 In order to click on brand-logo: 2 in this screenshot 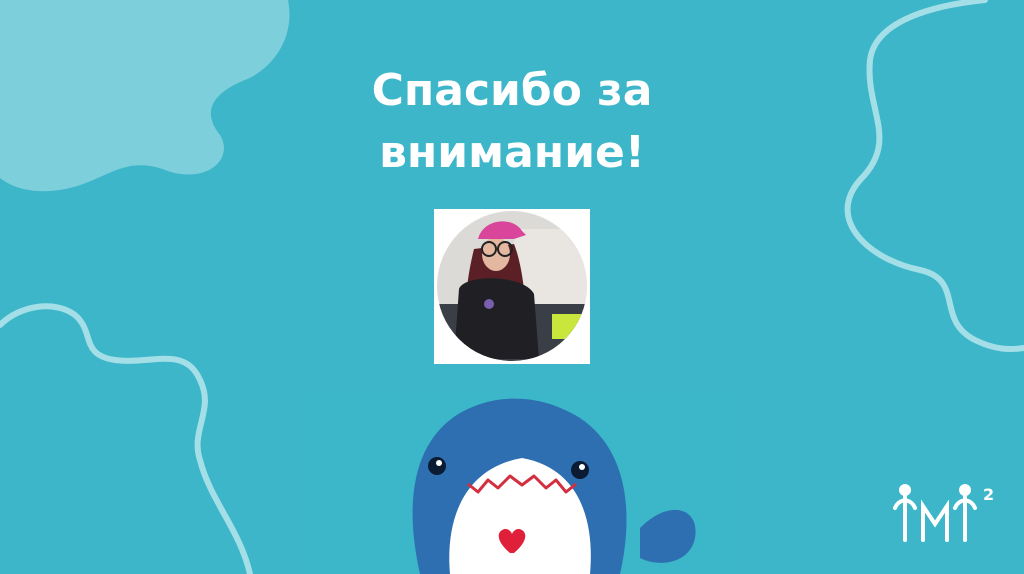, I will do `click(943, 513)`.